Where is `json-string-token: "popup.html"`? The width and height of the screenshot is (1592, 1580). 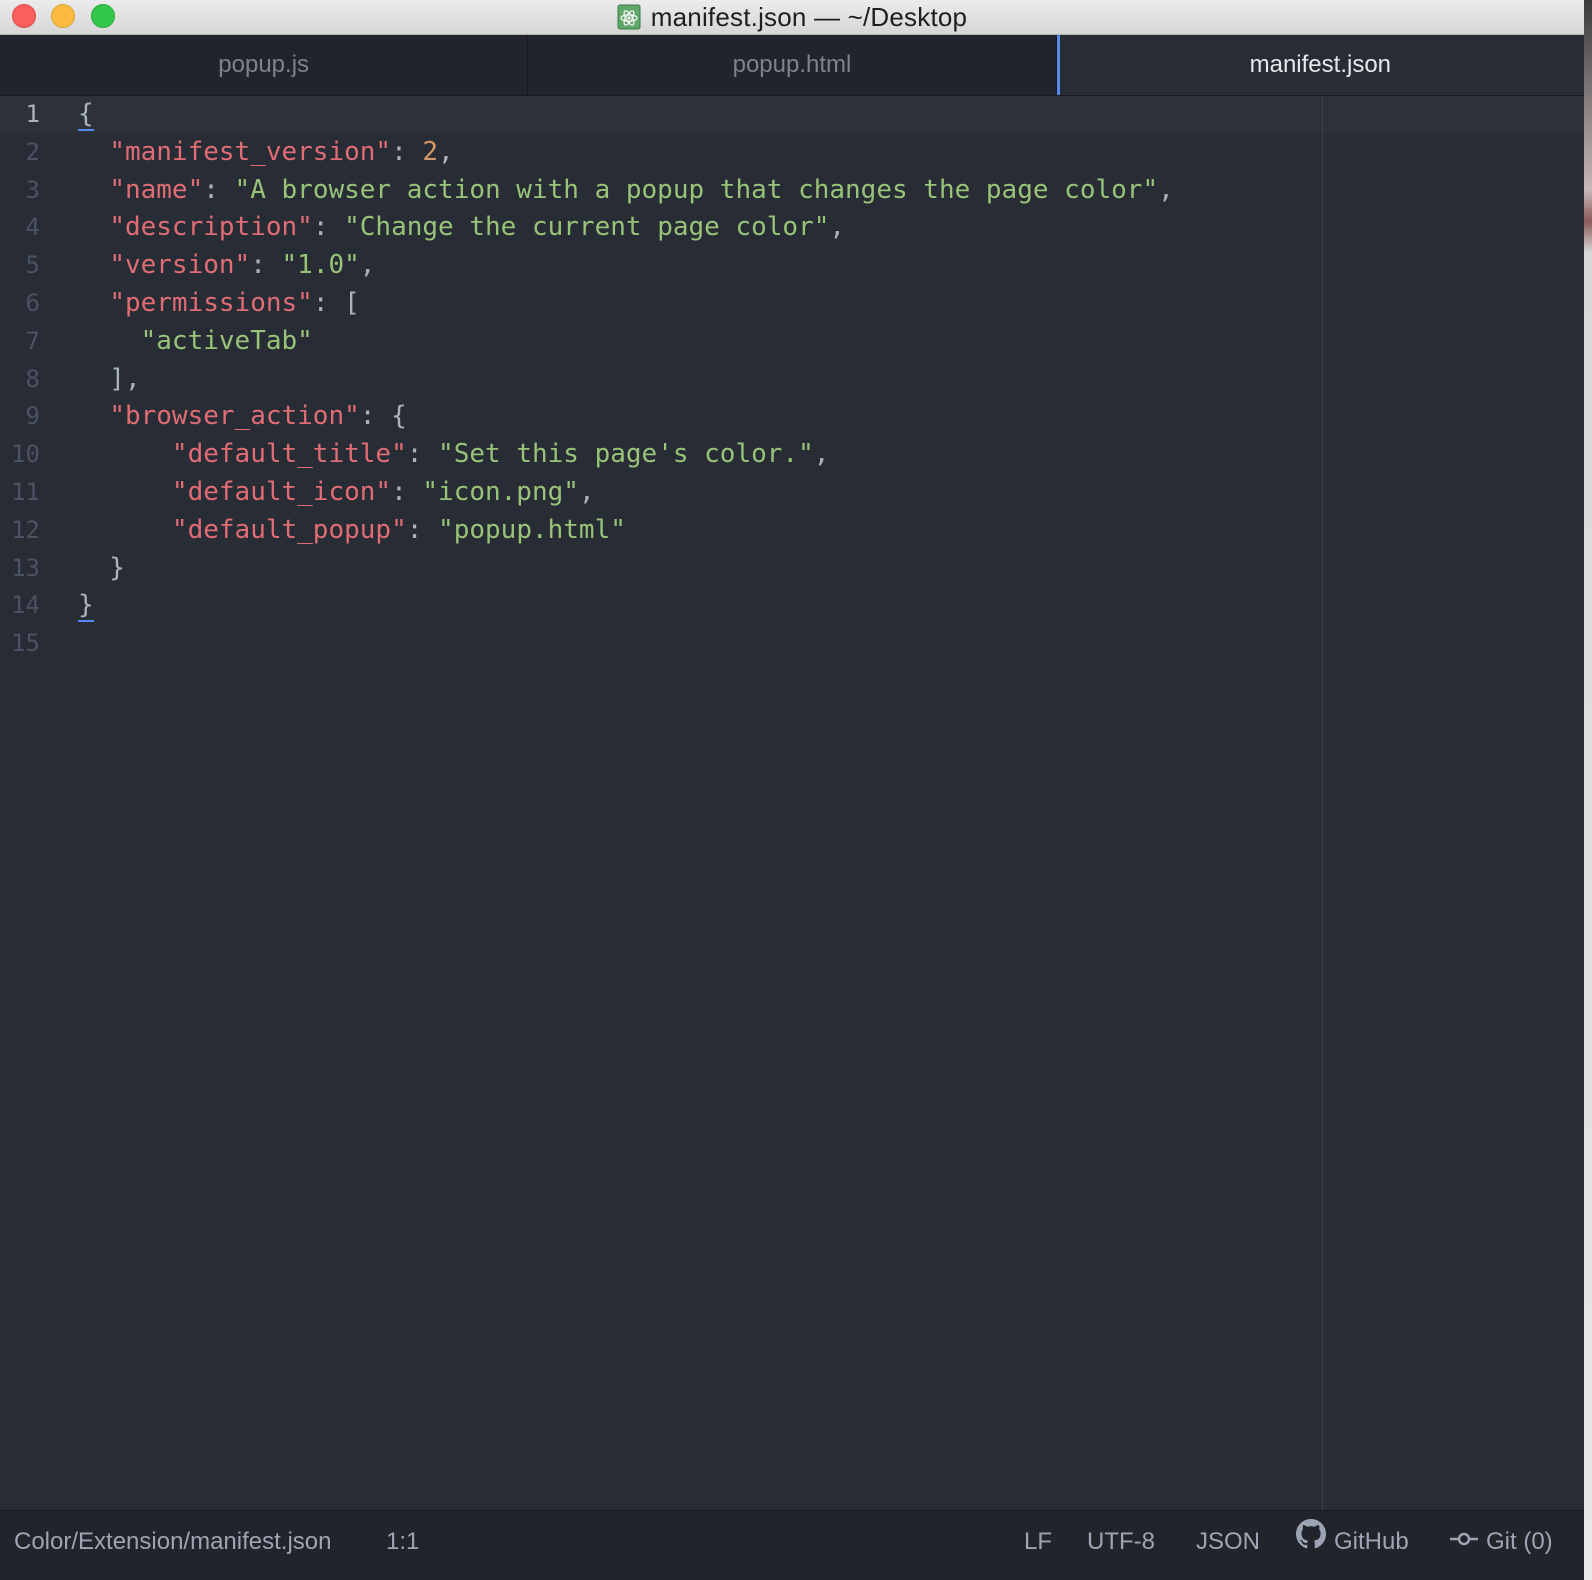
json-string-token: "popup.html" is located at coordinates (532, 529).